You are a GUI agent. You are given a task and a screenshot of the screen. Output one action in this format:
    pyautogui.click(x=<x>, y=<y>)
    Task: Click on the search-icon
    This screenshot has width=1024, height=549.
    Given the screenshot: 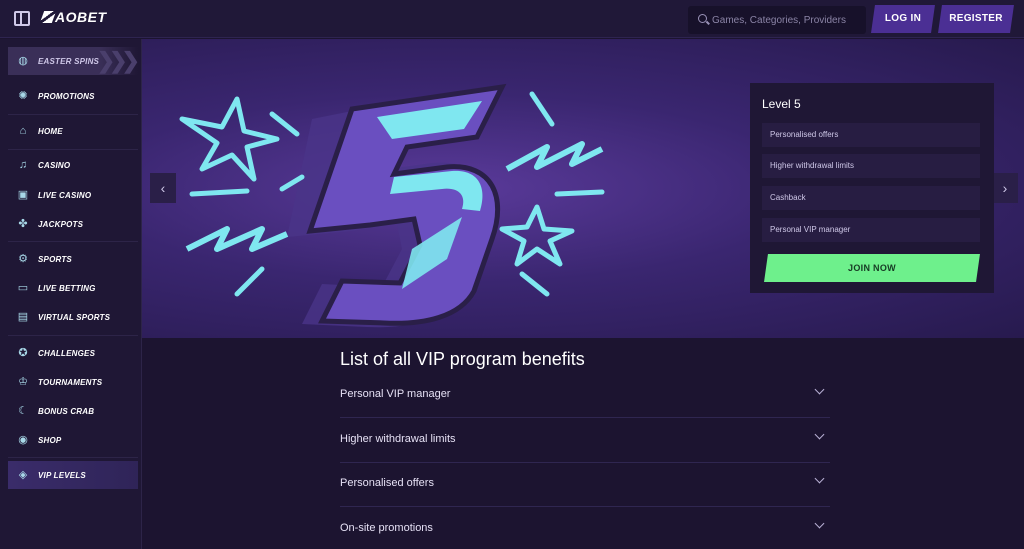 What is the action you would take?
    pyautogui.click(x=702, y=18)
    